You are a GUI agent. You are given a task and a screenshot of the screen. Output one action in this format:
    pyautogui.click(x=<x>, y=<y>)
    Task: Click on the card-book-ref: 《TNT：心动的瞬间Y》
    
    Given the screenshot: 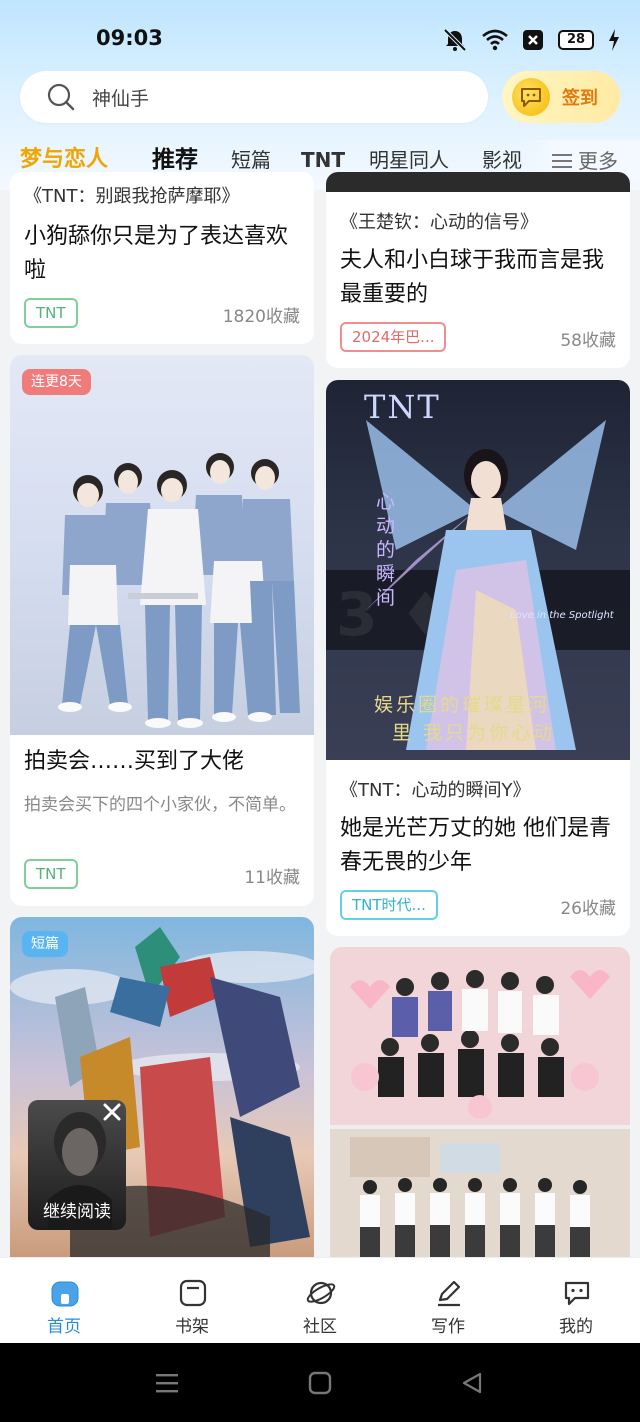 What is the action you would take?
    pyautogui.click(x=435, y=790)
    